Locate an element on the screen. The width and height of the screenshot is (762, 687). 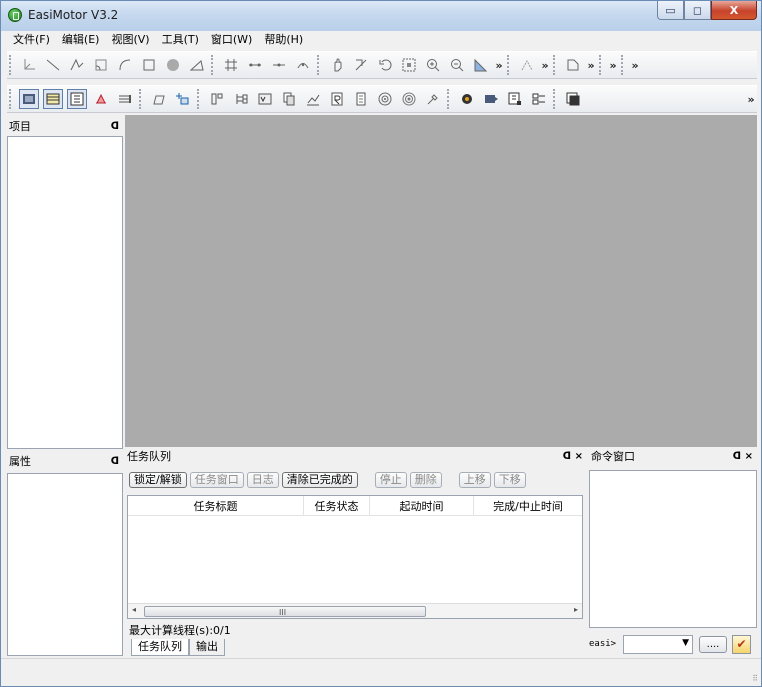
rectangle-icon is located at coordinates (149, 65).